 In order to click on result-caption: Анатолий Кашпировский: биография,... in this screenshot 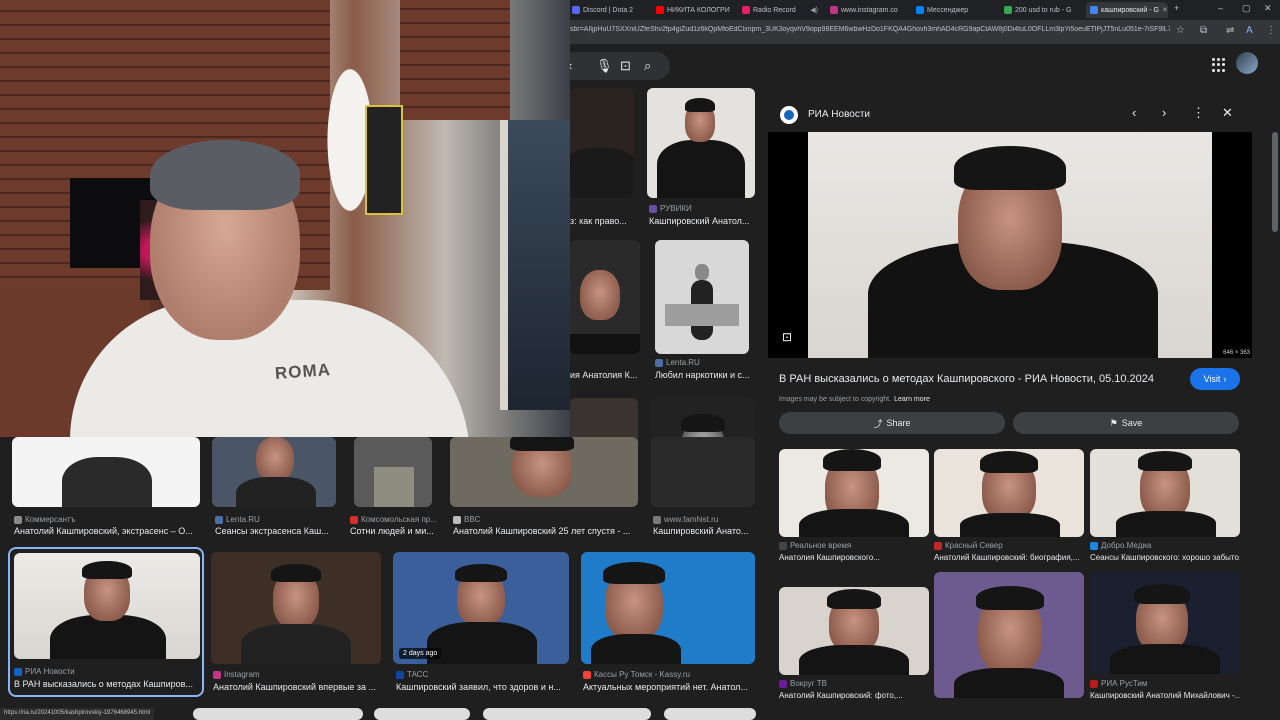, I will do `click(1007, 557)`.